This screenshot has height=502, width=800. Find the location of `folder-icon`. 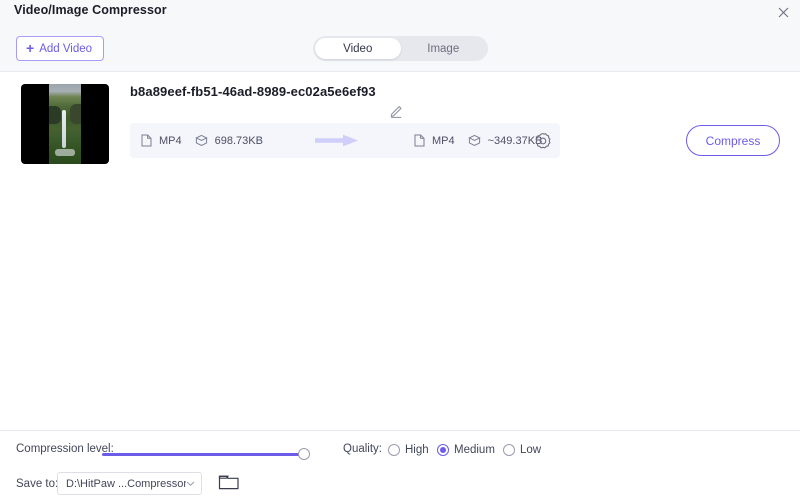

folder-icon is located at coordinates (228, 482).